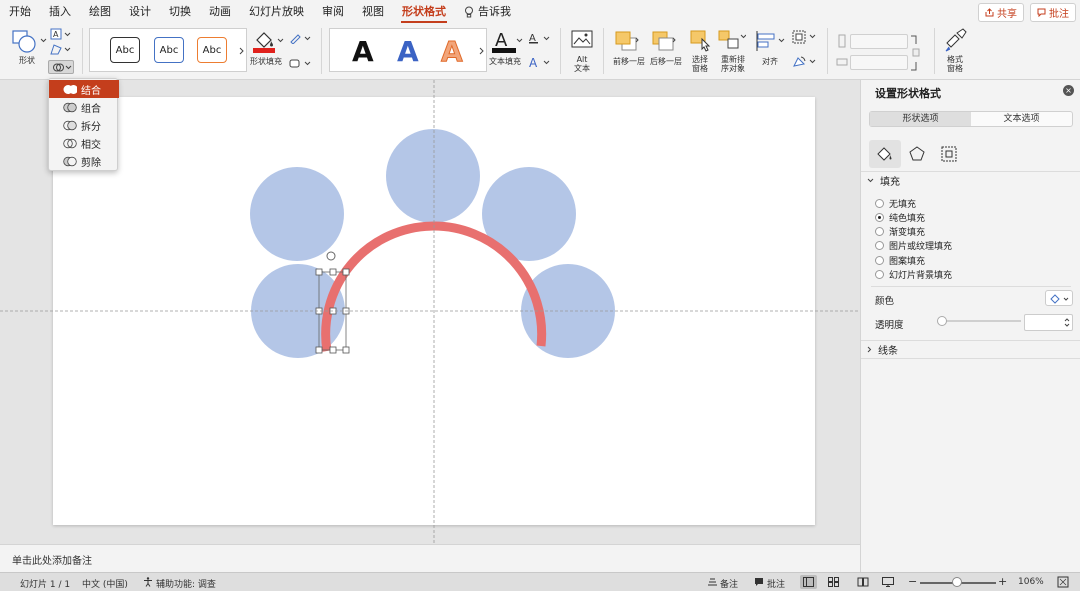 The width and height of the screenshot is (1080, 591). Describe the element at coordinates (920, 119) in the screenshot. I see `tab-shape-options: 形状选项` at that location.